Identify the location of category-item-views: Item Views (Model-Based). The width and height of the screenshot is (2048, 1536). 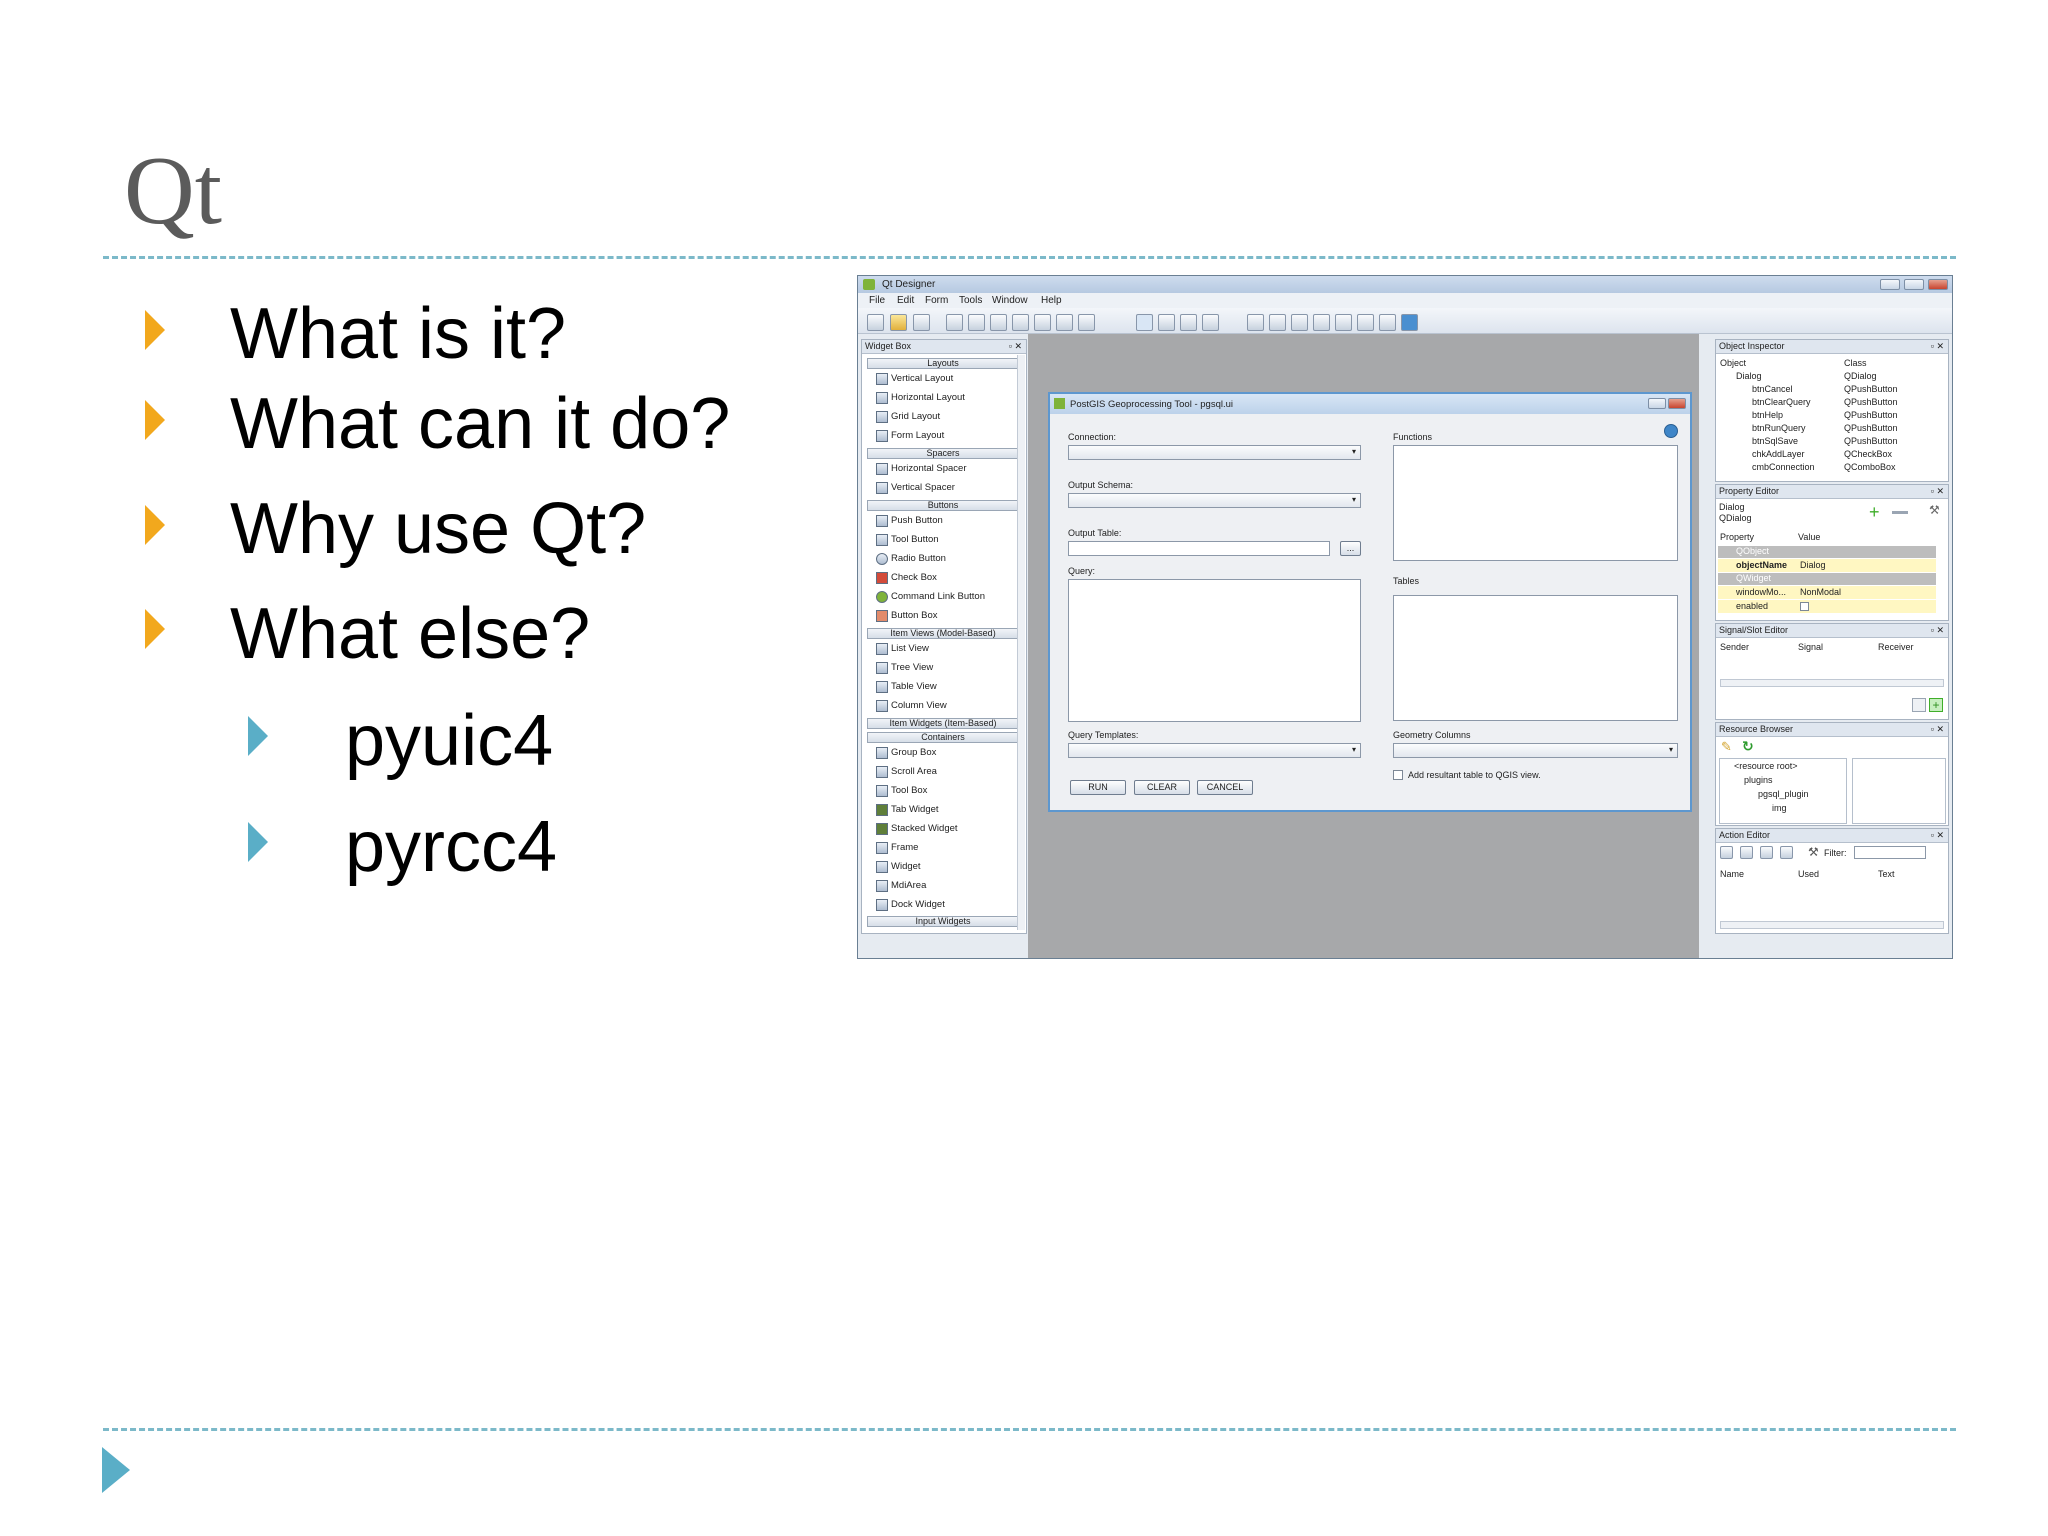
(943, 633).